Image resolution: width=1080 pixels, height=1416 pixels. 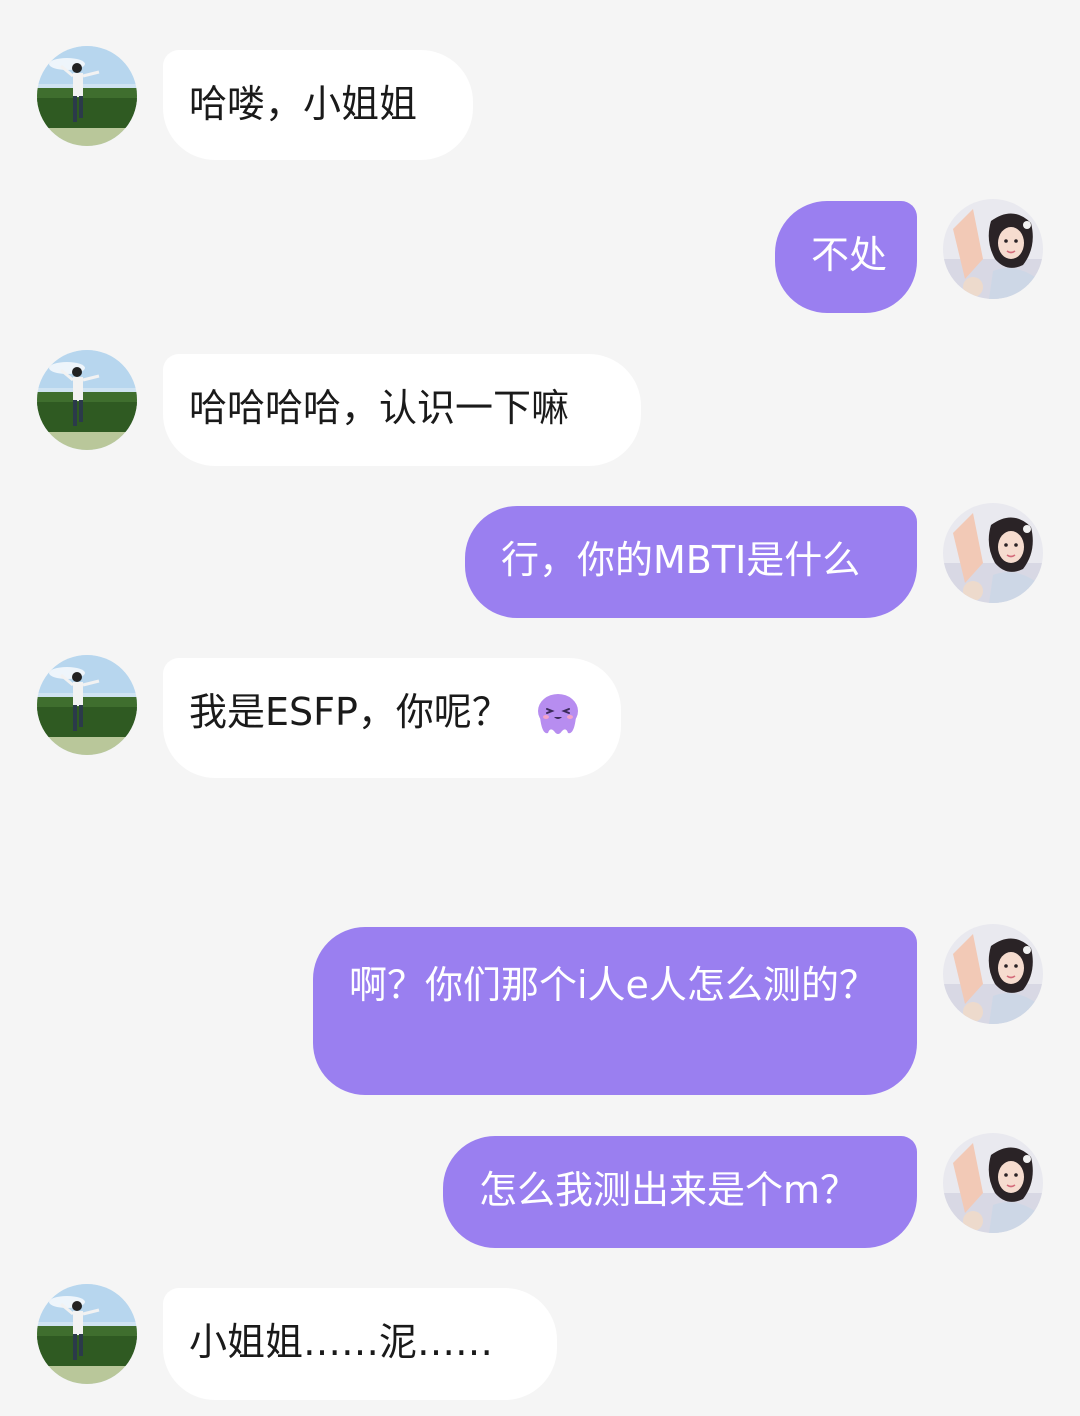 I want to click on incoming-message-bubble: 哈喽，小姐姐, so click(x=318, y=105).